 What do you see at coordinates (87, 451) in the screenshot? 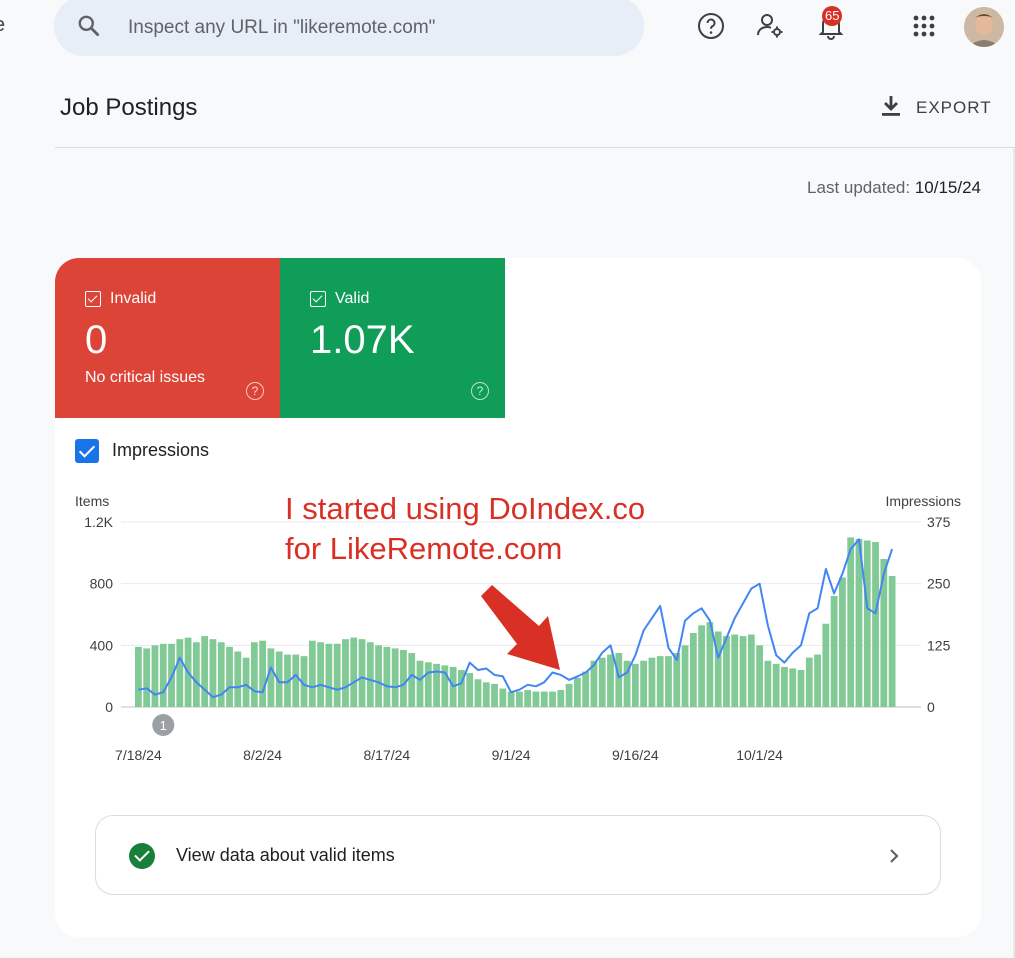
I see `impressions-checkbox` at bounding box center [87, 451].